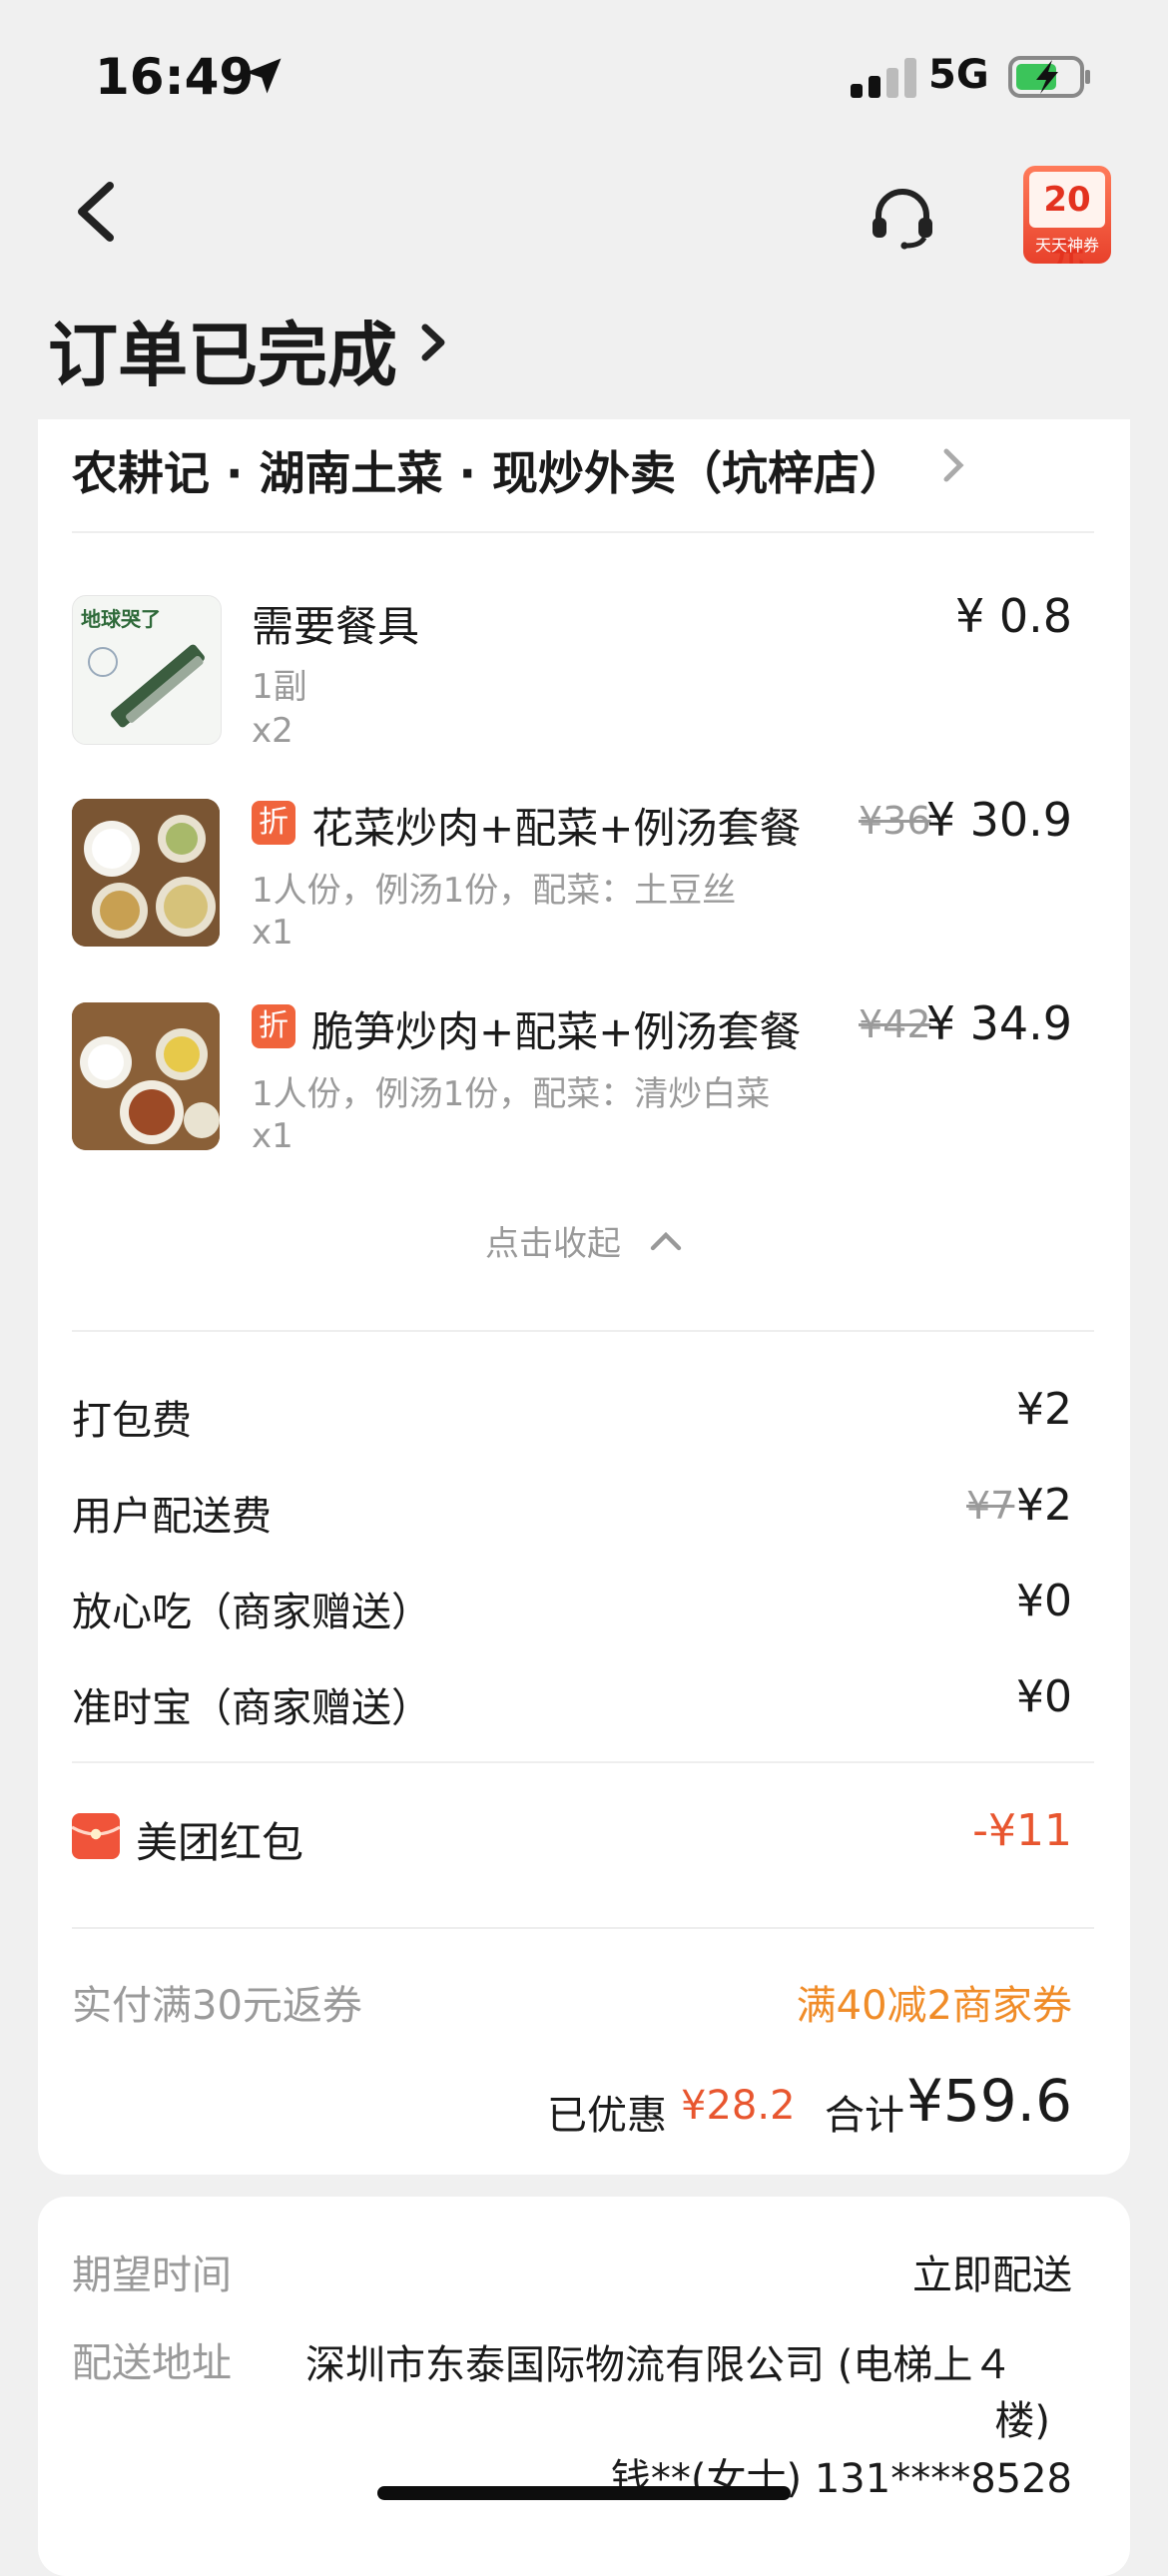 This screenshot has width=1168, height=2576. I want to click on status-time: 16:49, so click(175, 77).